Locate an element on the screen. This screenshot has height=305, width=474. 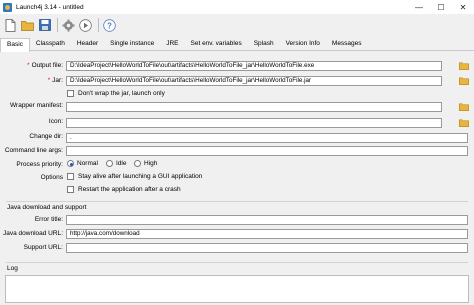
dont-wrap-checkbox: Don't wrap the jar, launch only is located at coordinates (116, 93).